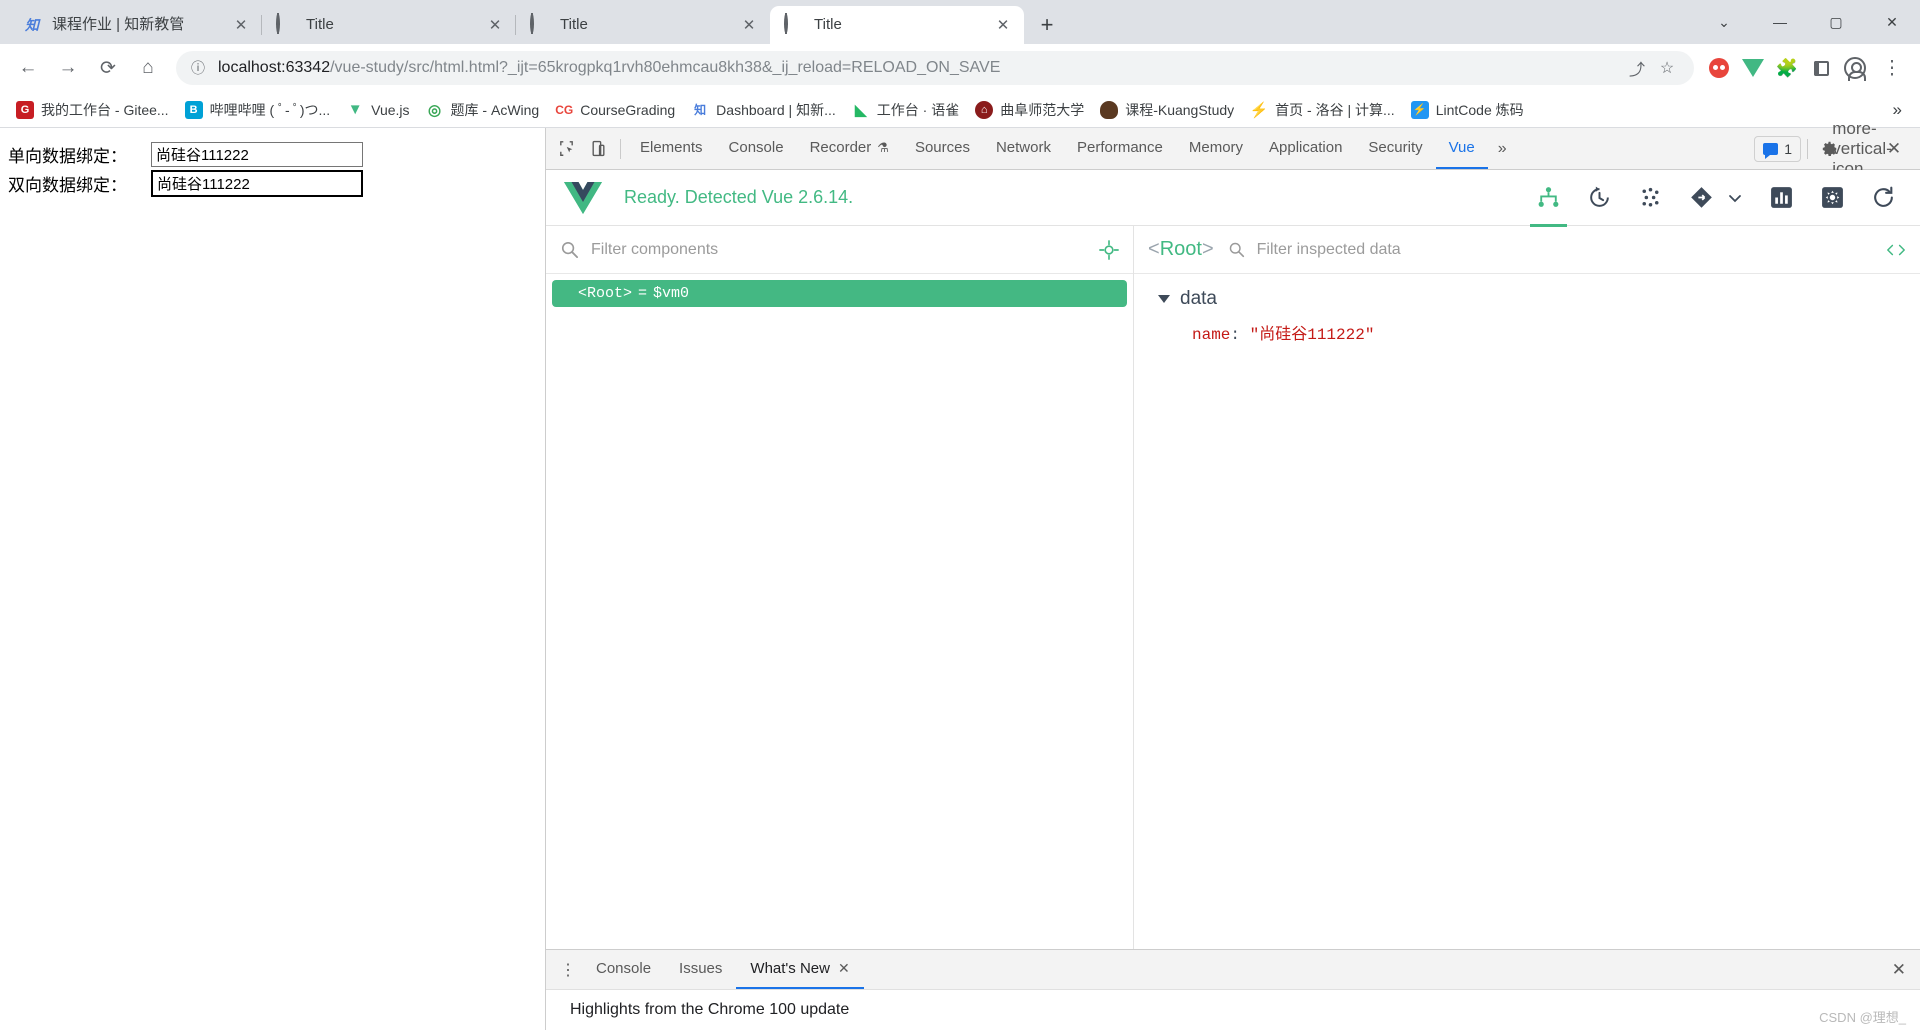  What do you see at coordinates (897, 25) in the screenshot?
I see `browser-tab-active: Title ✕` at bounding box center [897, 25].